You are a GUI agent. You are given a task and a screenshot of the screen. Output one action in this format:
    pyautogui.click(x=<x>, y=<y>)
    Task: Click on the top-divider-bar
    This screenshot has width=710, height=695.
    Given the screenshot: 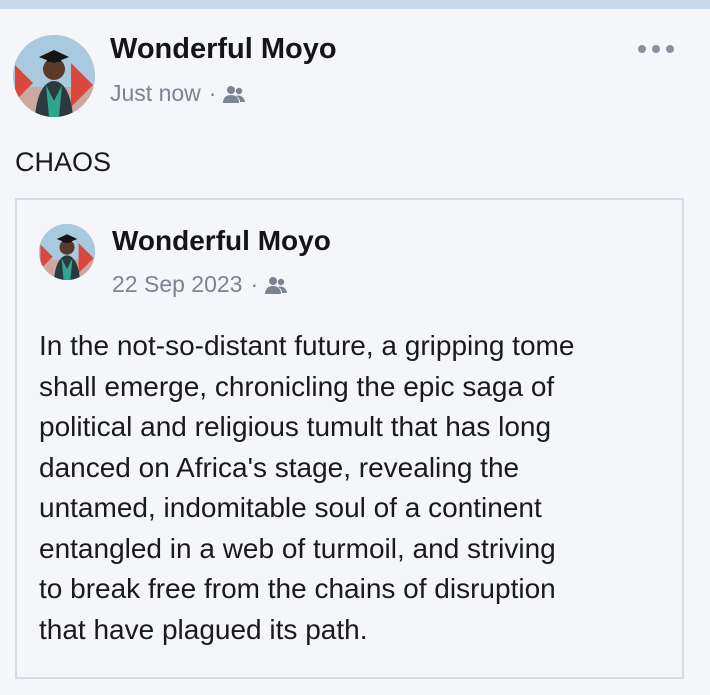 What is the action you would take?
    pyautogui.click(x=355, y=4)
    